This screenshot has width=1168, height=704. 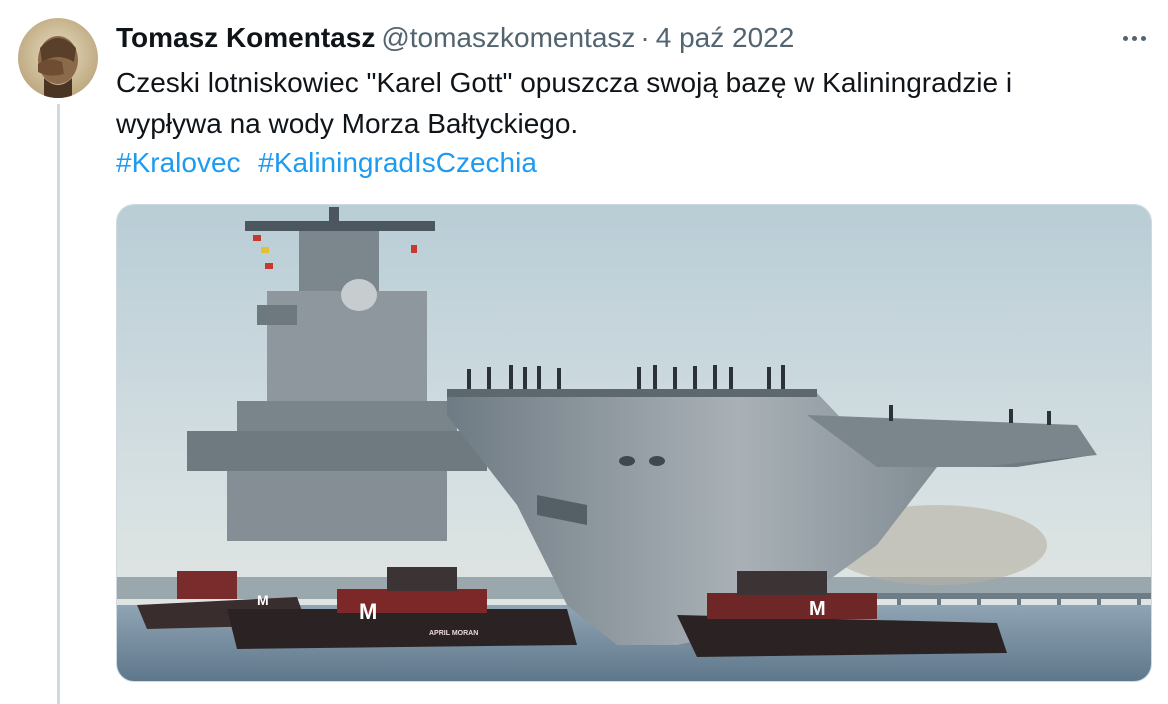 I want to click on hashtag-list: #Kralovec #KaliningradIsCzechia, so click(x=331, y=162).